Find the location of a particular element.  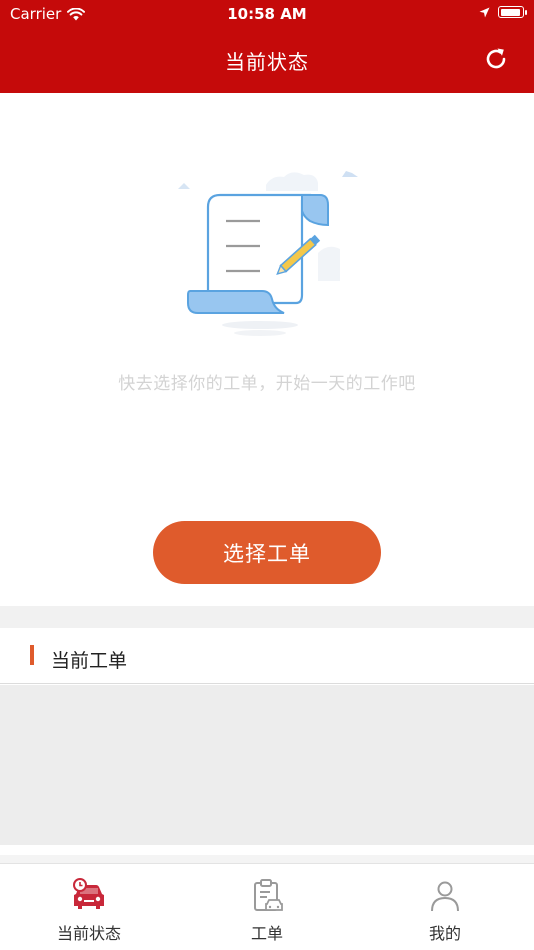

clipboard-car-icon is located at coordinates (268, 895).